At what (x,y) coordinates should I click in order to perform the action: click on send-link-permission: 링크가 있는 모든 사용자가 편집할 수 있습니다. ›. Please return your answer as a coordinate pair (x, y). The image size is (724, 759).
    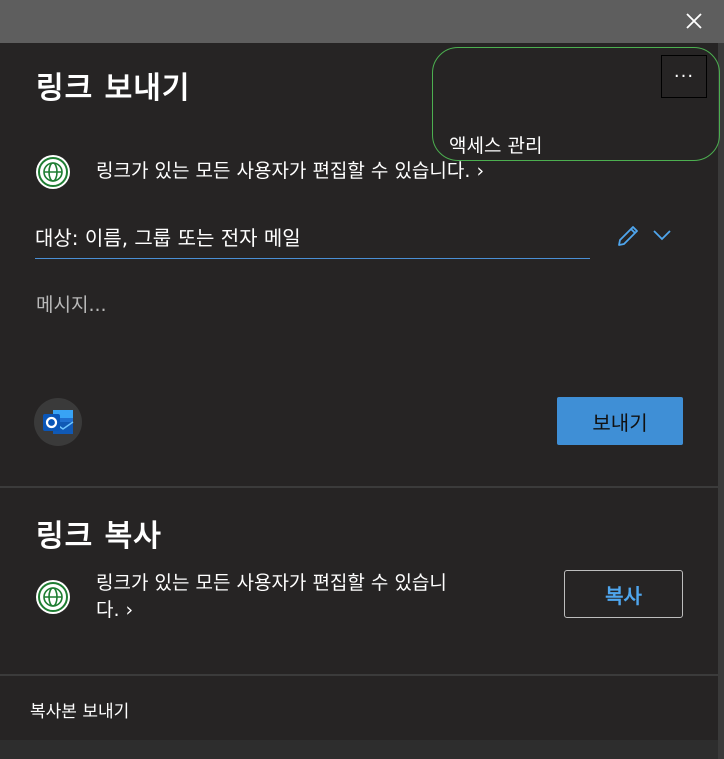
    Looking at the image, I should click on (331, 171).